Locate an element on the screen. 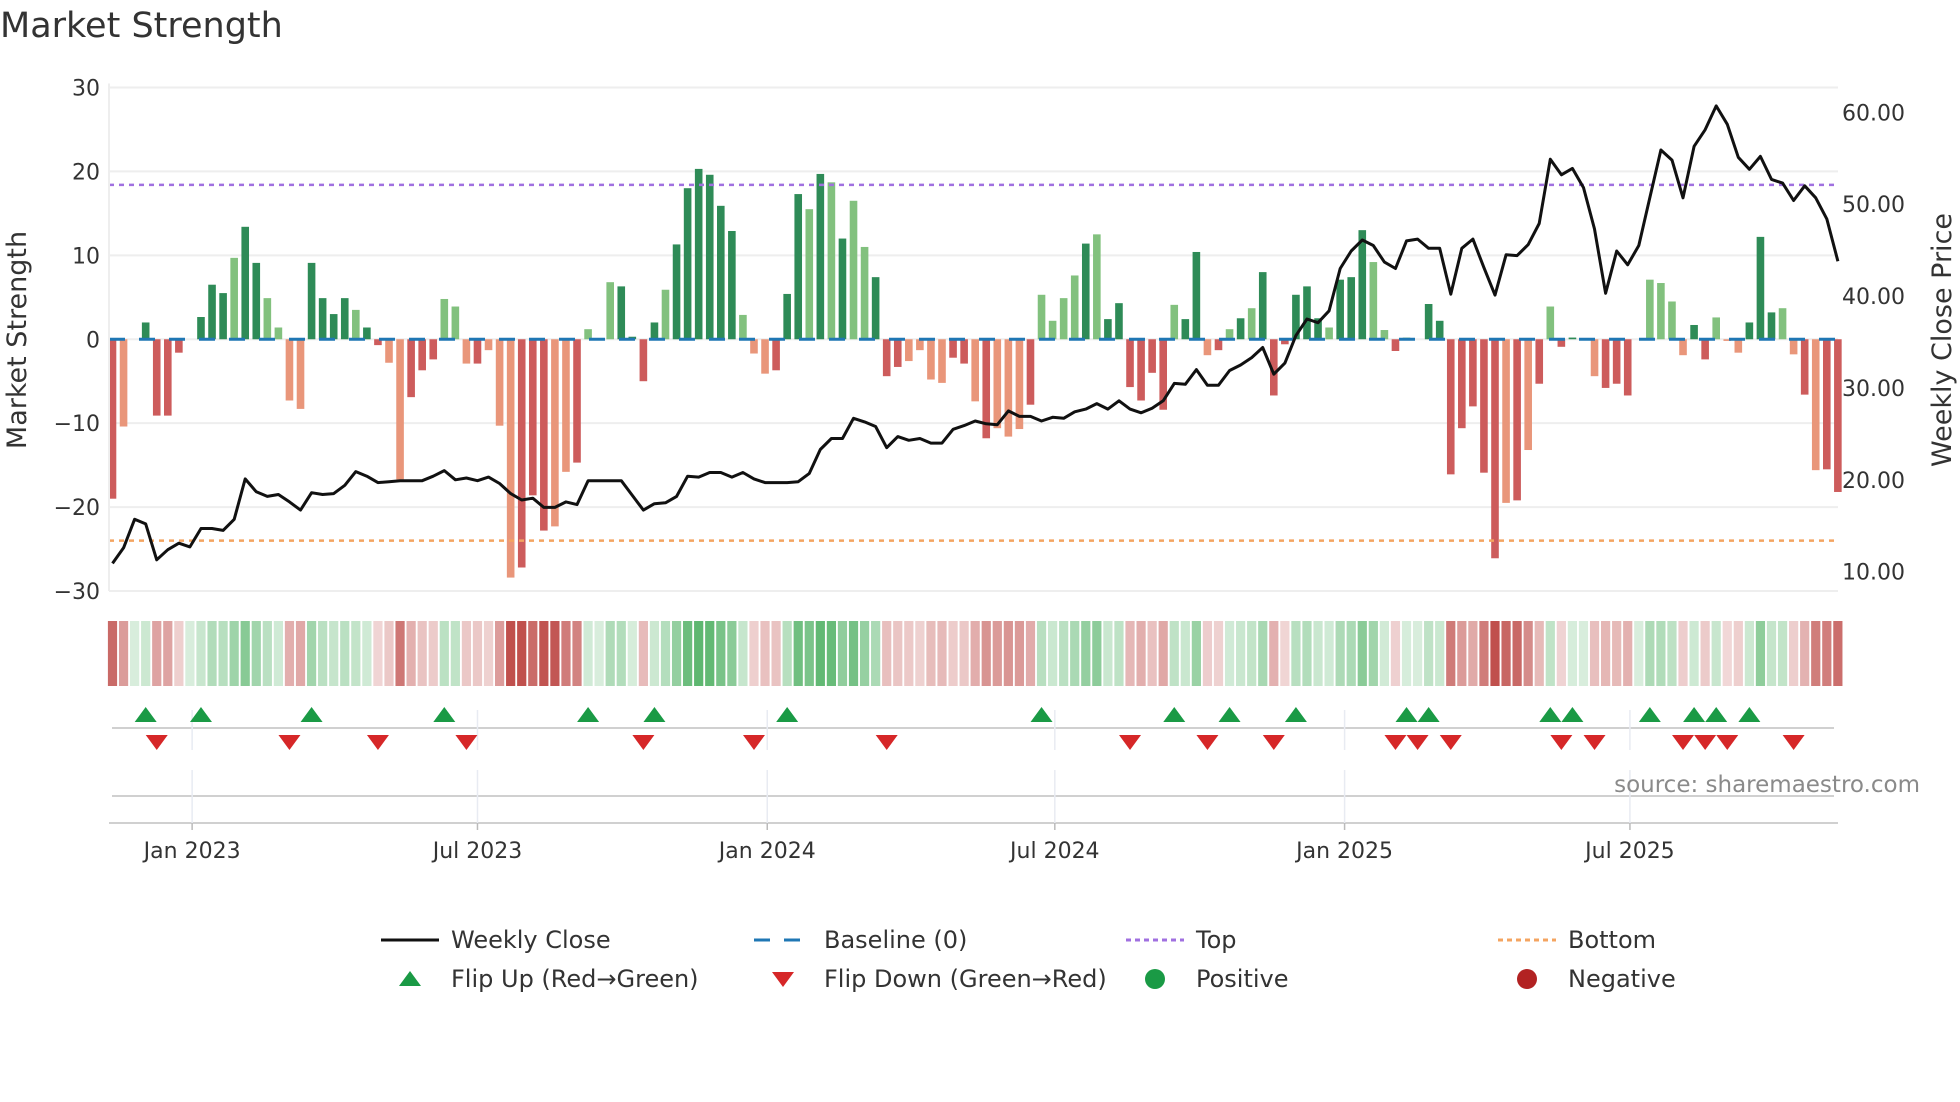 This screenshot has width=1960, height=1102. y2-tick-label: 10.00 is located at coordinates (1873, 573).